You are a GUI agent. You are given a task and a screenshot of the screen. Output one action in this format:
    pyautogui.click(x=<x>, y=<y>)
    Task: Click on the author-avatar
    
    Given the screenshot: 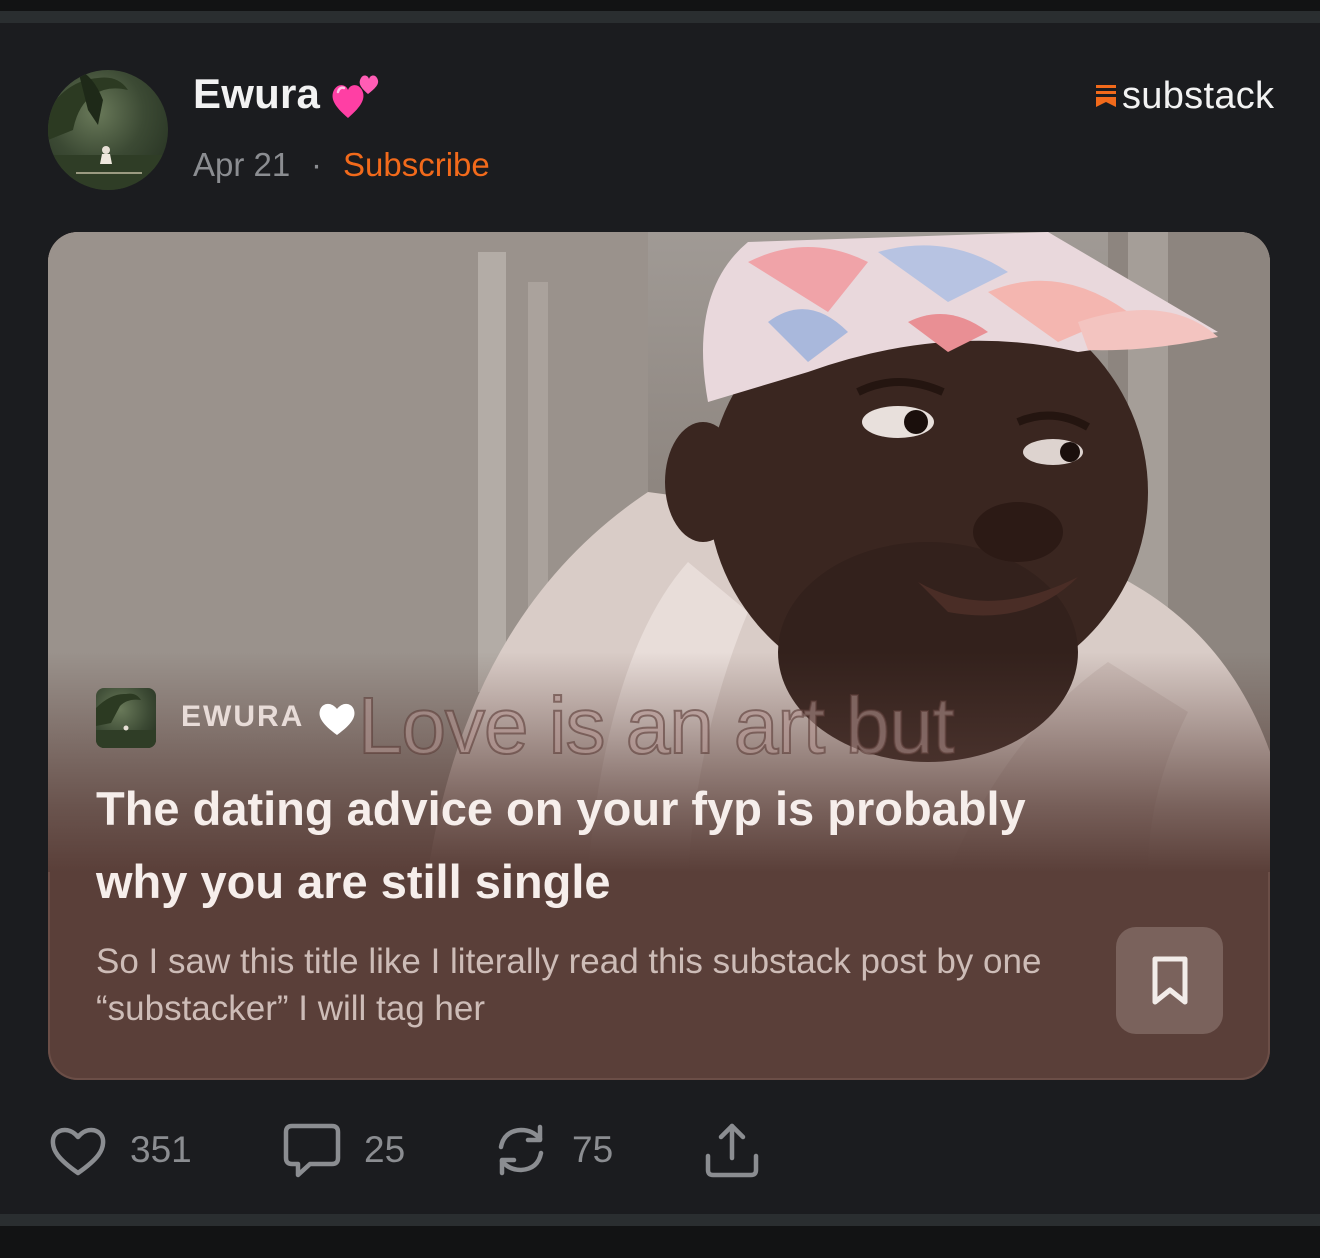 What is the action you would take?
    pyautogui.click(x=108, y=130)
    